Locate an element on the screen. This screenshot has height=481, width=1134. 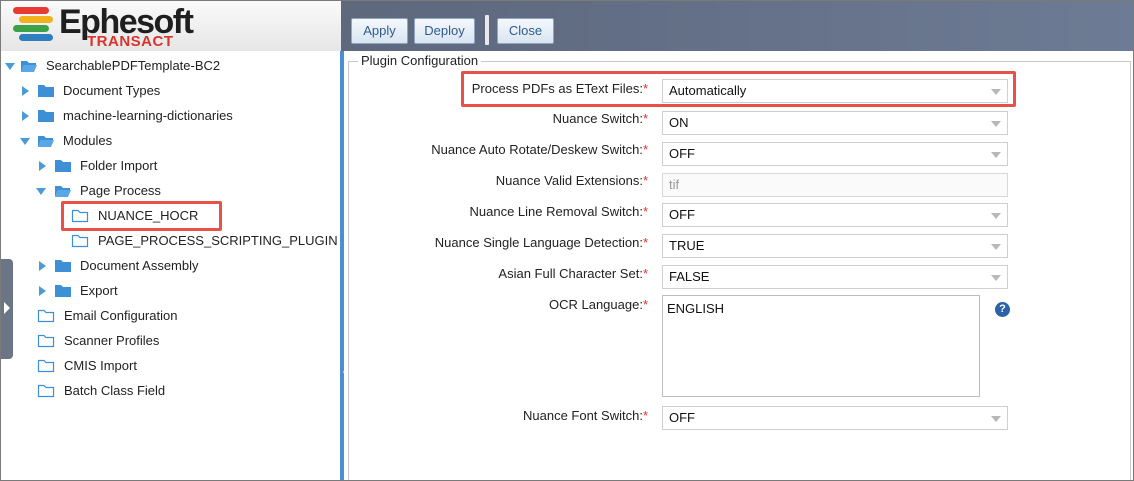
deploy-button: Deploy is located at coordinates (444, 31).